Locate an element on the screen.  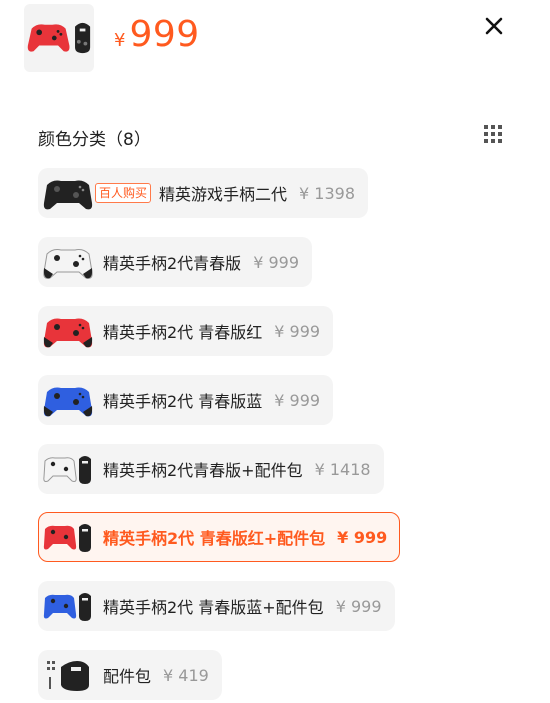
variant-option: 精英手柄2代 青春版蓝+配件包 ¥ 999 is located at coordinates (216, 606).